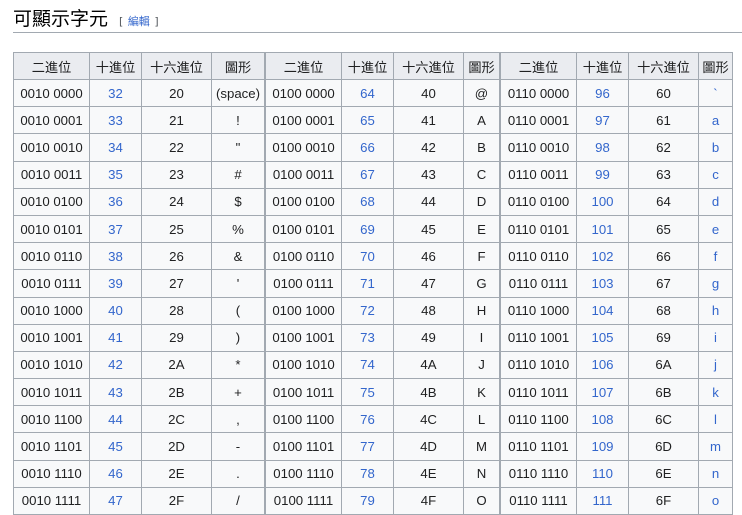  Describe the element at coordinates (481, 392) in the screenshot. I see `cell-glyph: K` at that location.